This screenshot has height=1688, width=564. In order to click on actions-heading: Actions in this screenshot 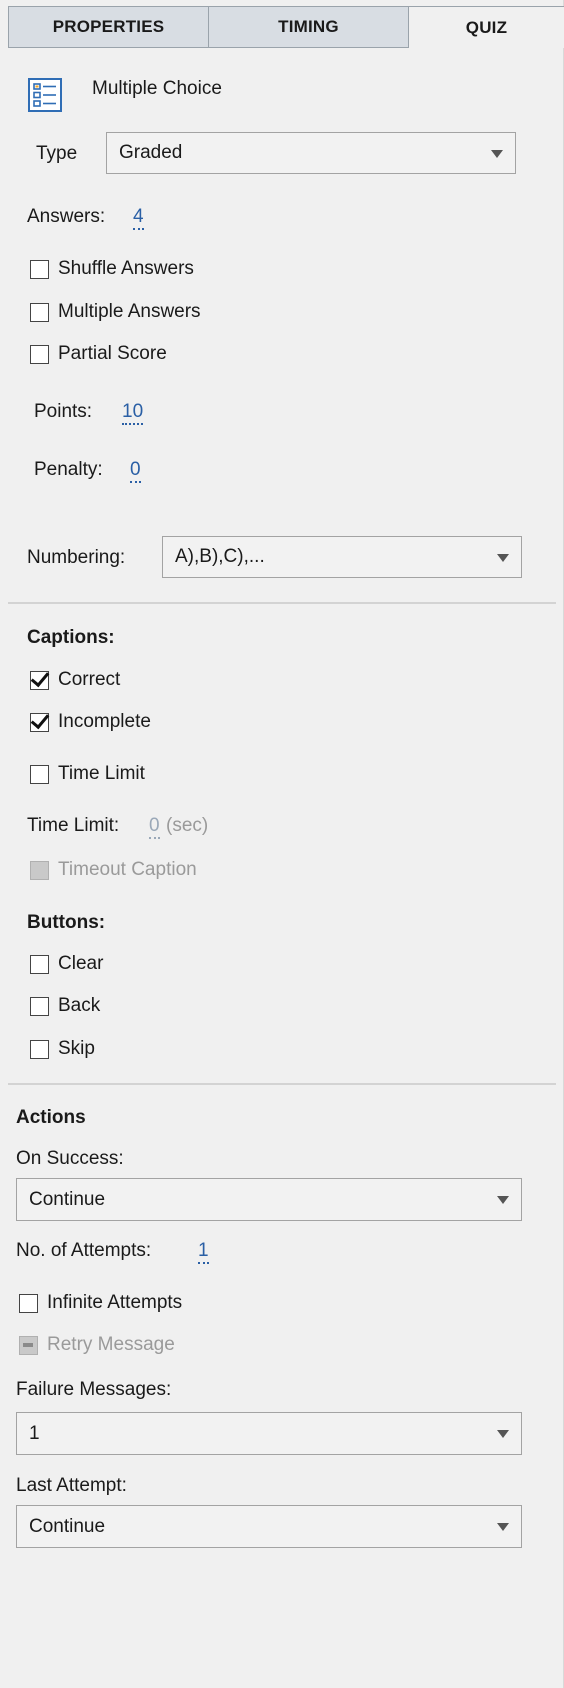, I will do `click(51, 1117)`.